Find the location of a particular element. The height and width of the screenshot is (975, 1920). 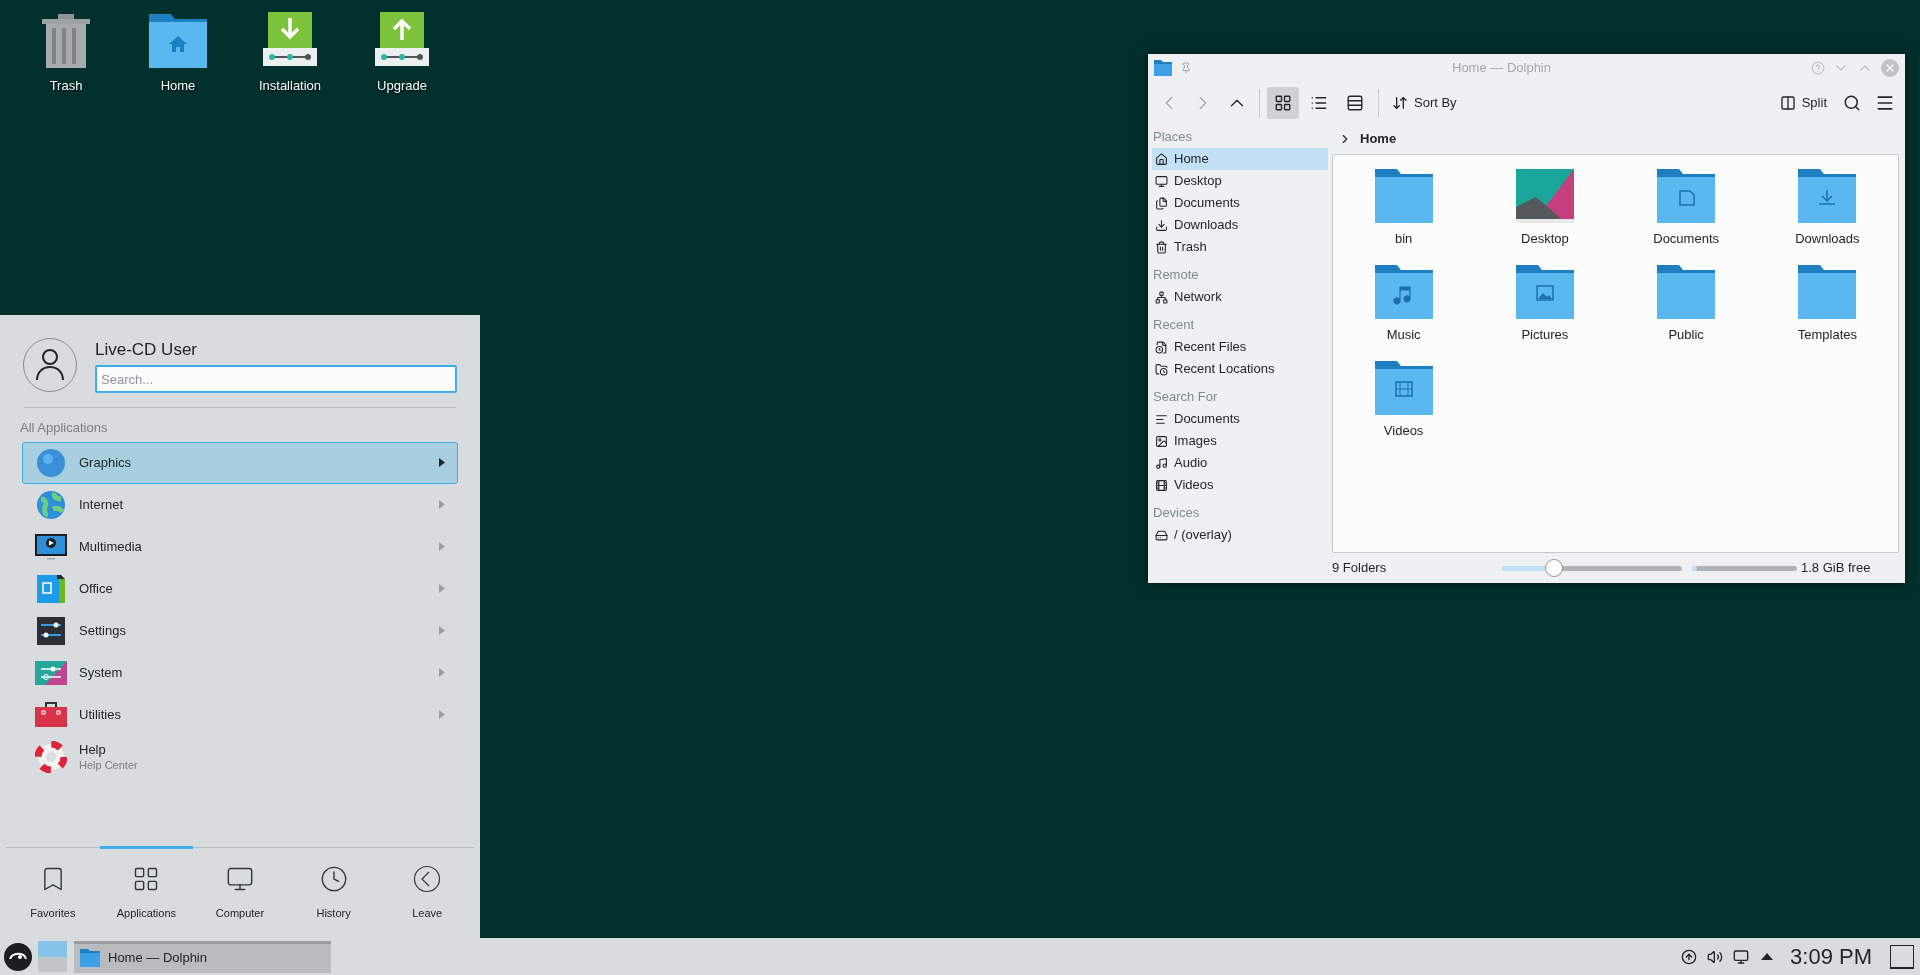

places-item: Trash is located at coordinates (1240, 247).